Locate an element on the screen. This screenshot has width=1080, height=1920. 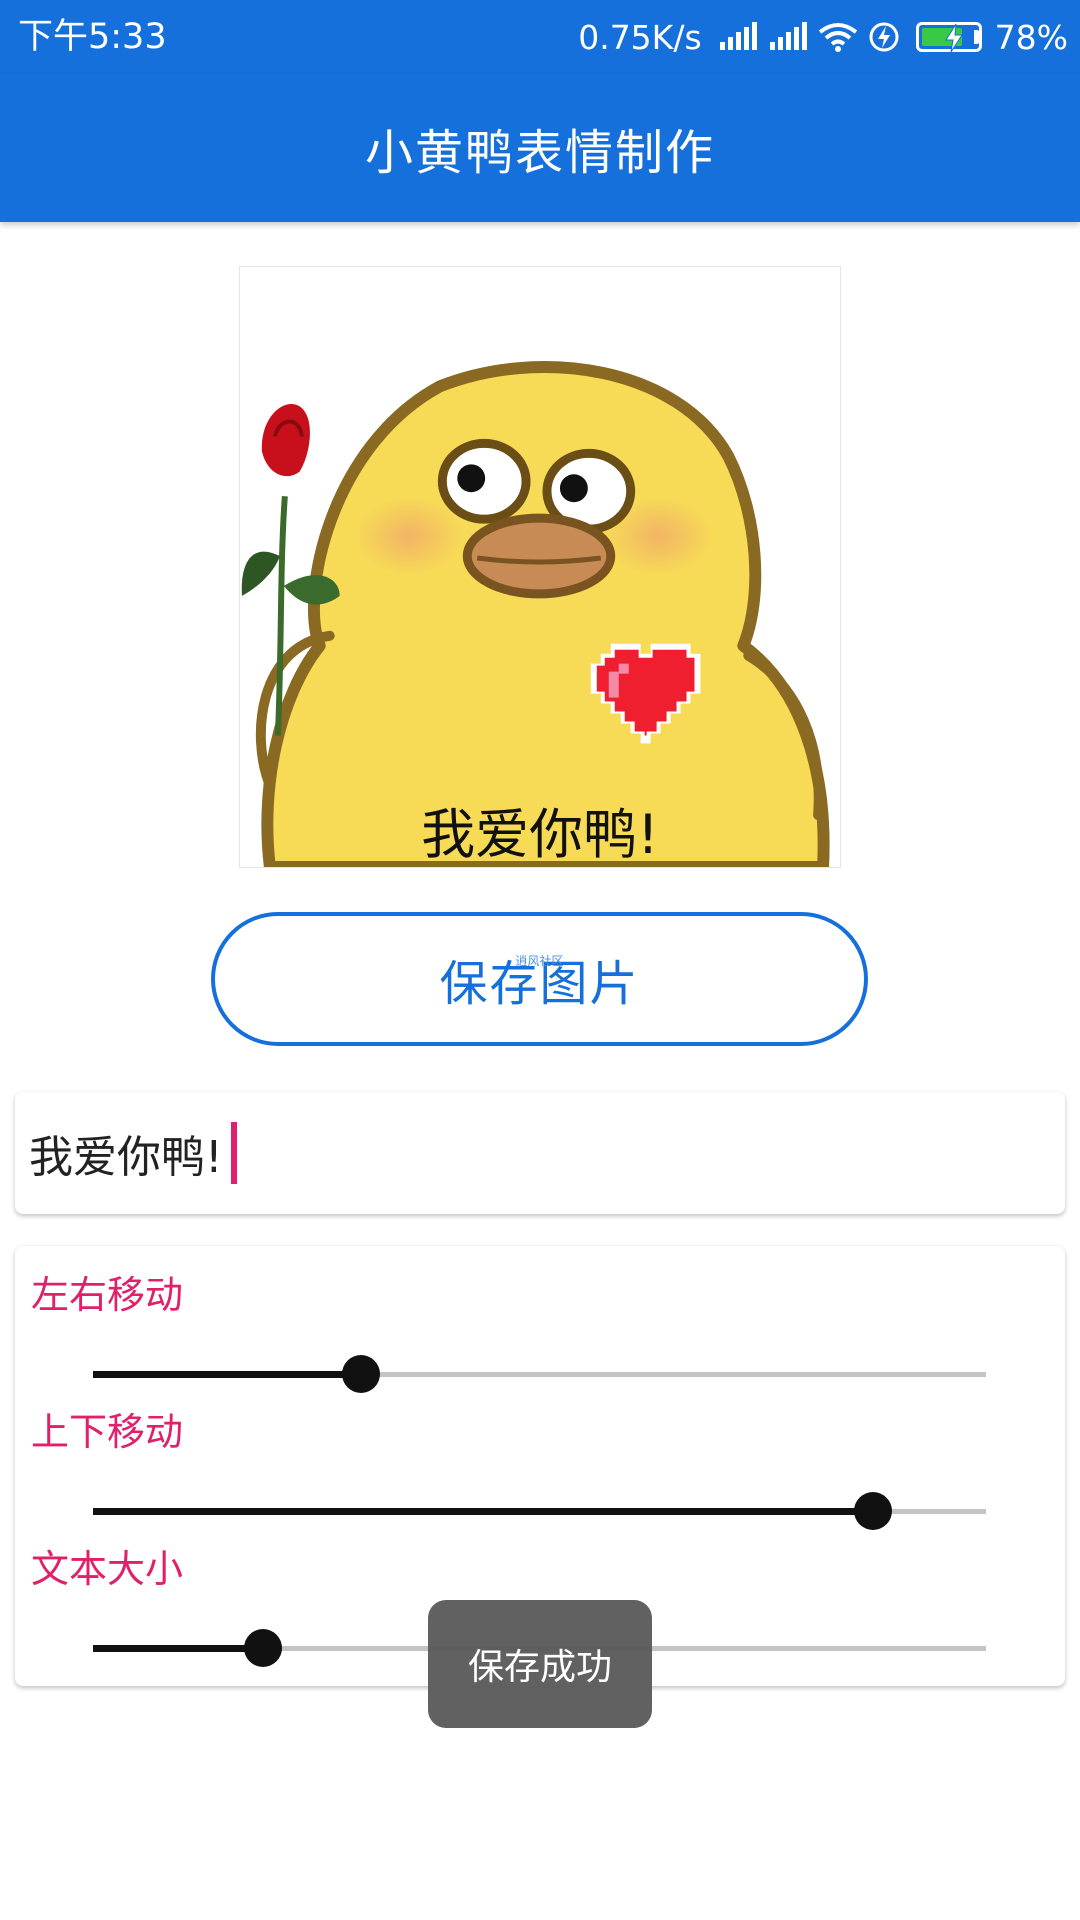
network-speed: 0.75K/s is located at coordinates (640, 37).